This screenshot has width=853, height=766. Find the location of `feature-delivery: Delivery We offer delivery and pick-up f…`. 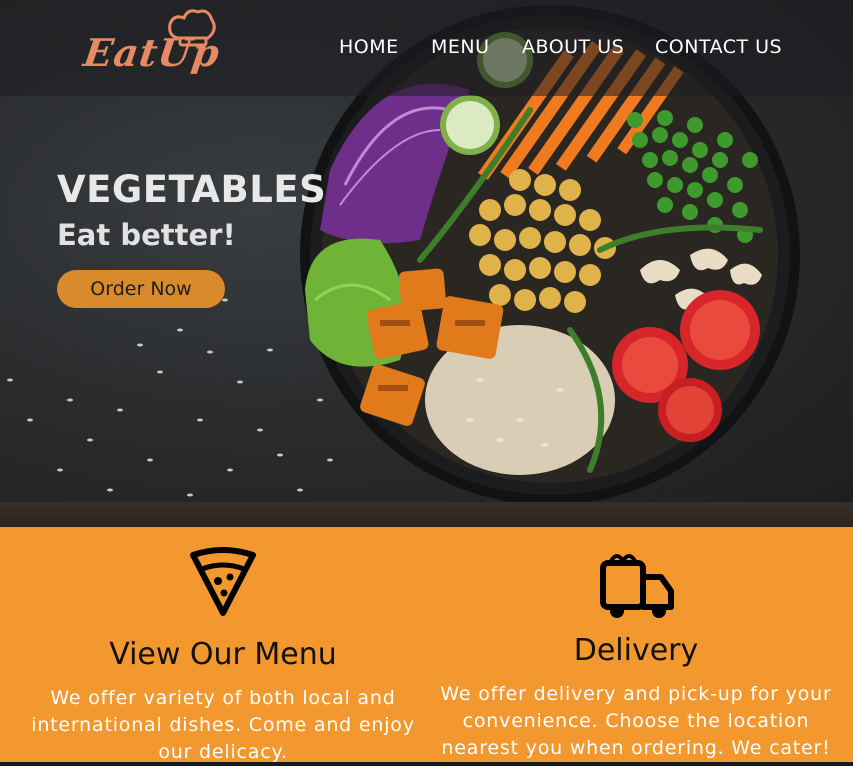

feature-delivery: Delivery We offer delivery and pick-up f… is located at coordinates (636, 644).